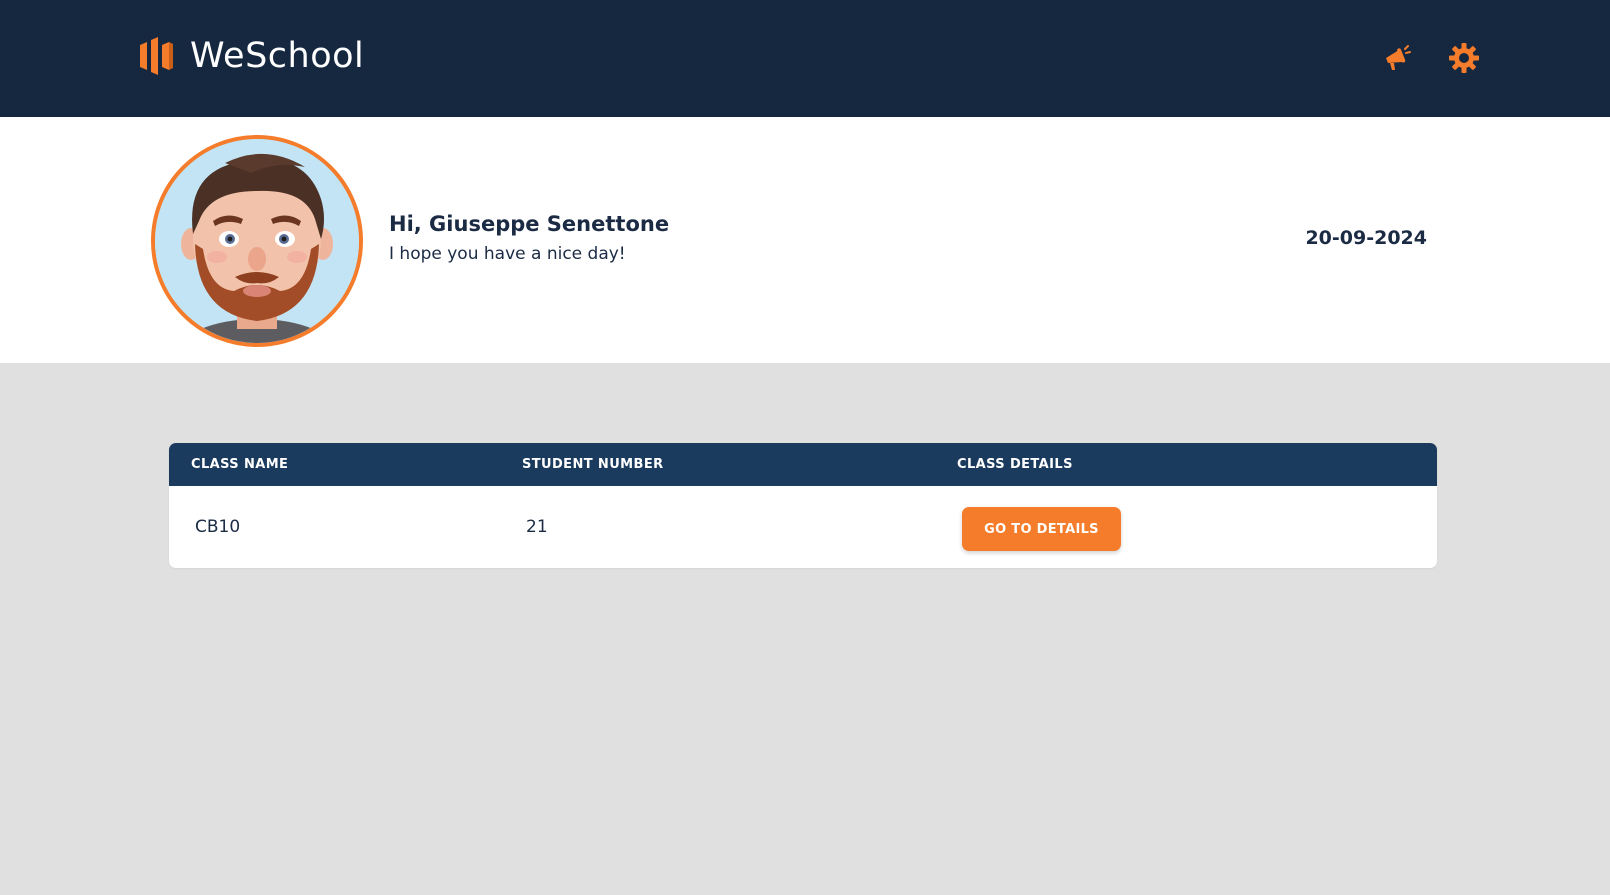 This screenshot has height=895, width=1610. What do you see at coordinates (529, 224) in the screenshot?
I see `greeting-heading: Hi, Giuseppe Senettone` at bounding box center [529, 224].